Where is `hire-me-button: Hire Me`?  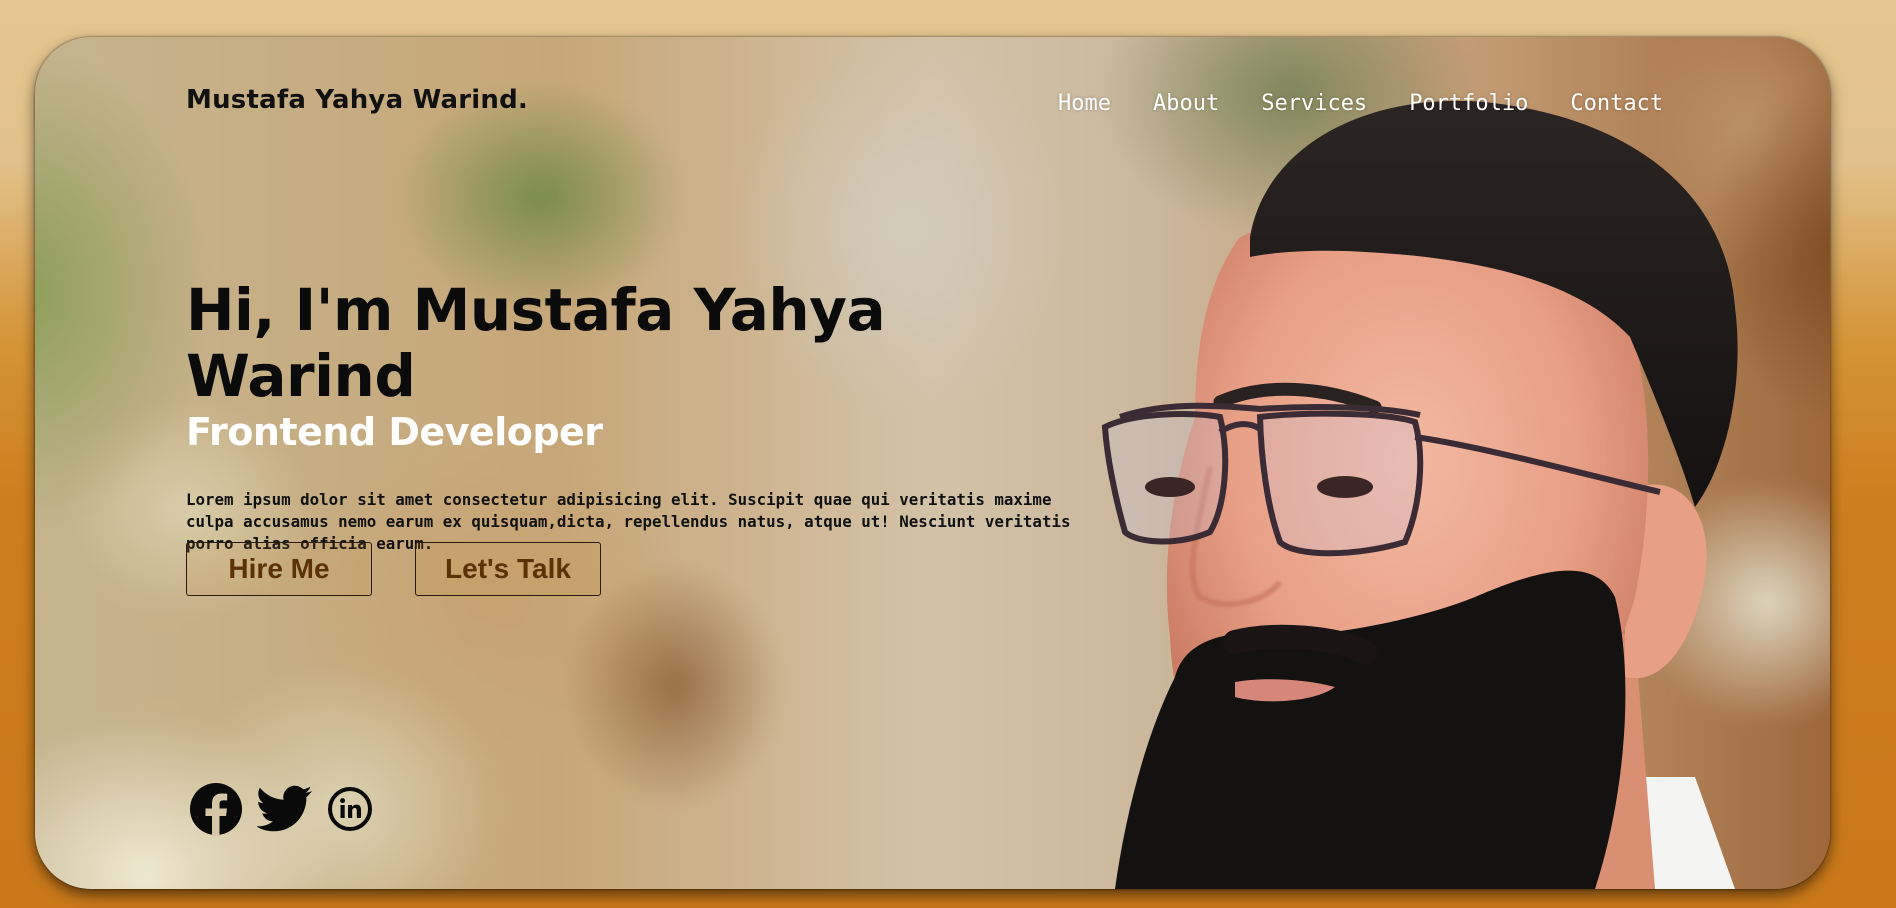 hire-me-button: Hire Me is located at coordinates (279, 569).